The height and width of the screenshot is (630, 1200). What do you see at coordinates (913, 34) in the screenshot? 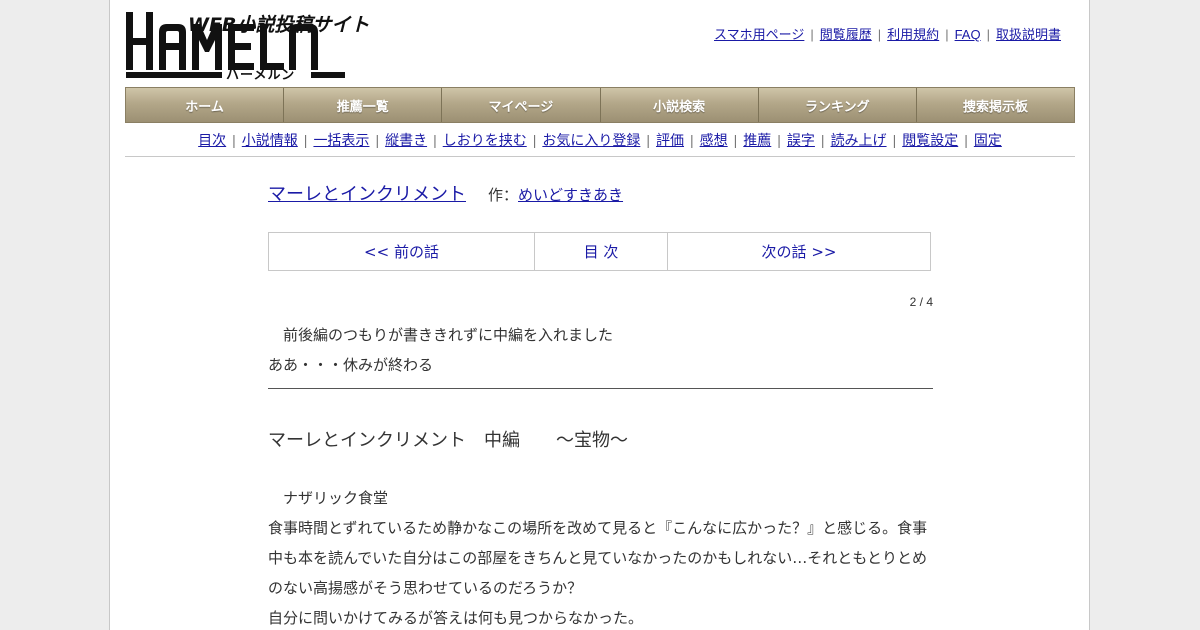
I see `top-link-terms: 利用規約` at bounding box center [913, 34].